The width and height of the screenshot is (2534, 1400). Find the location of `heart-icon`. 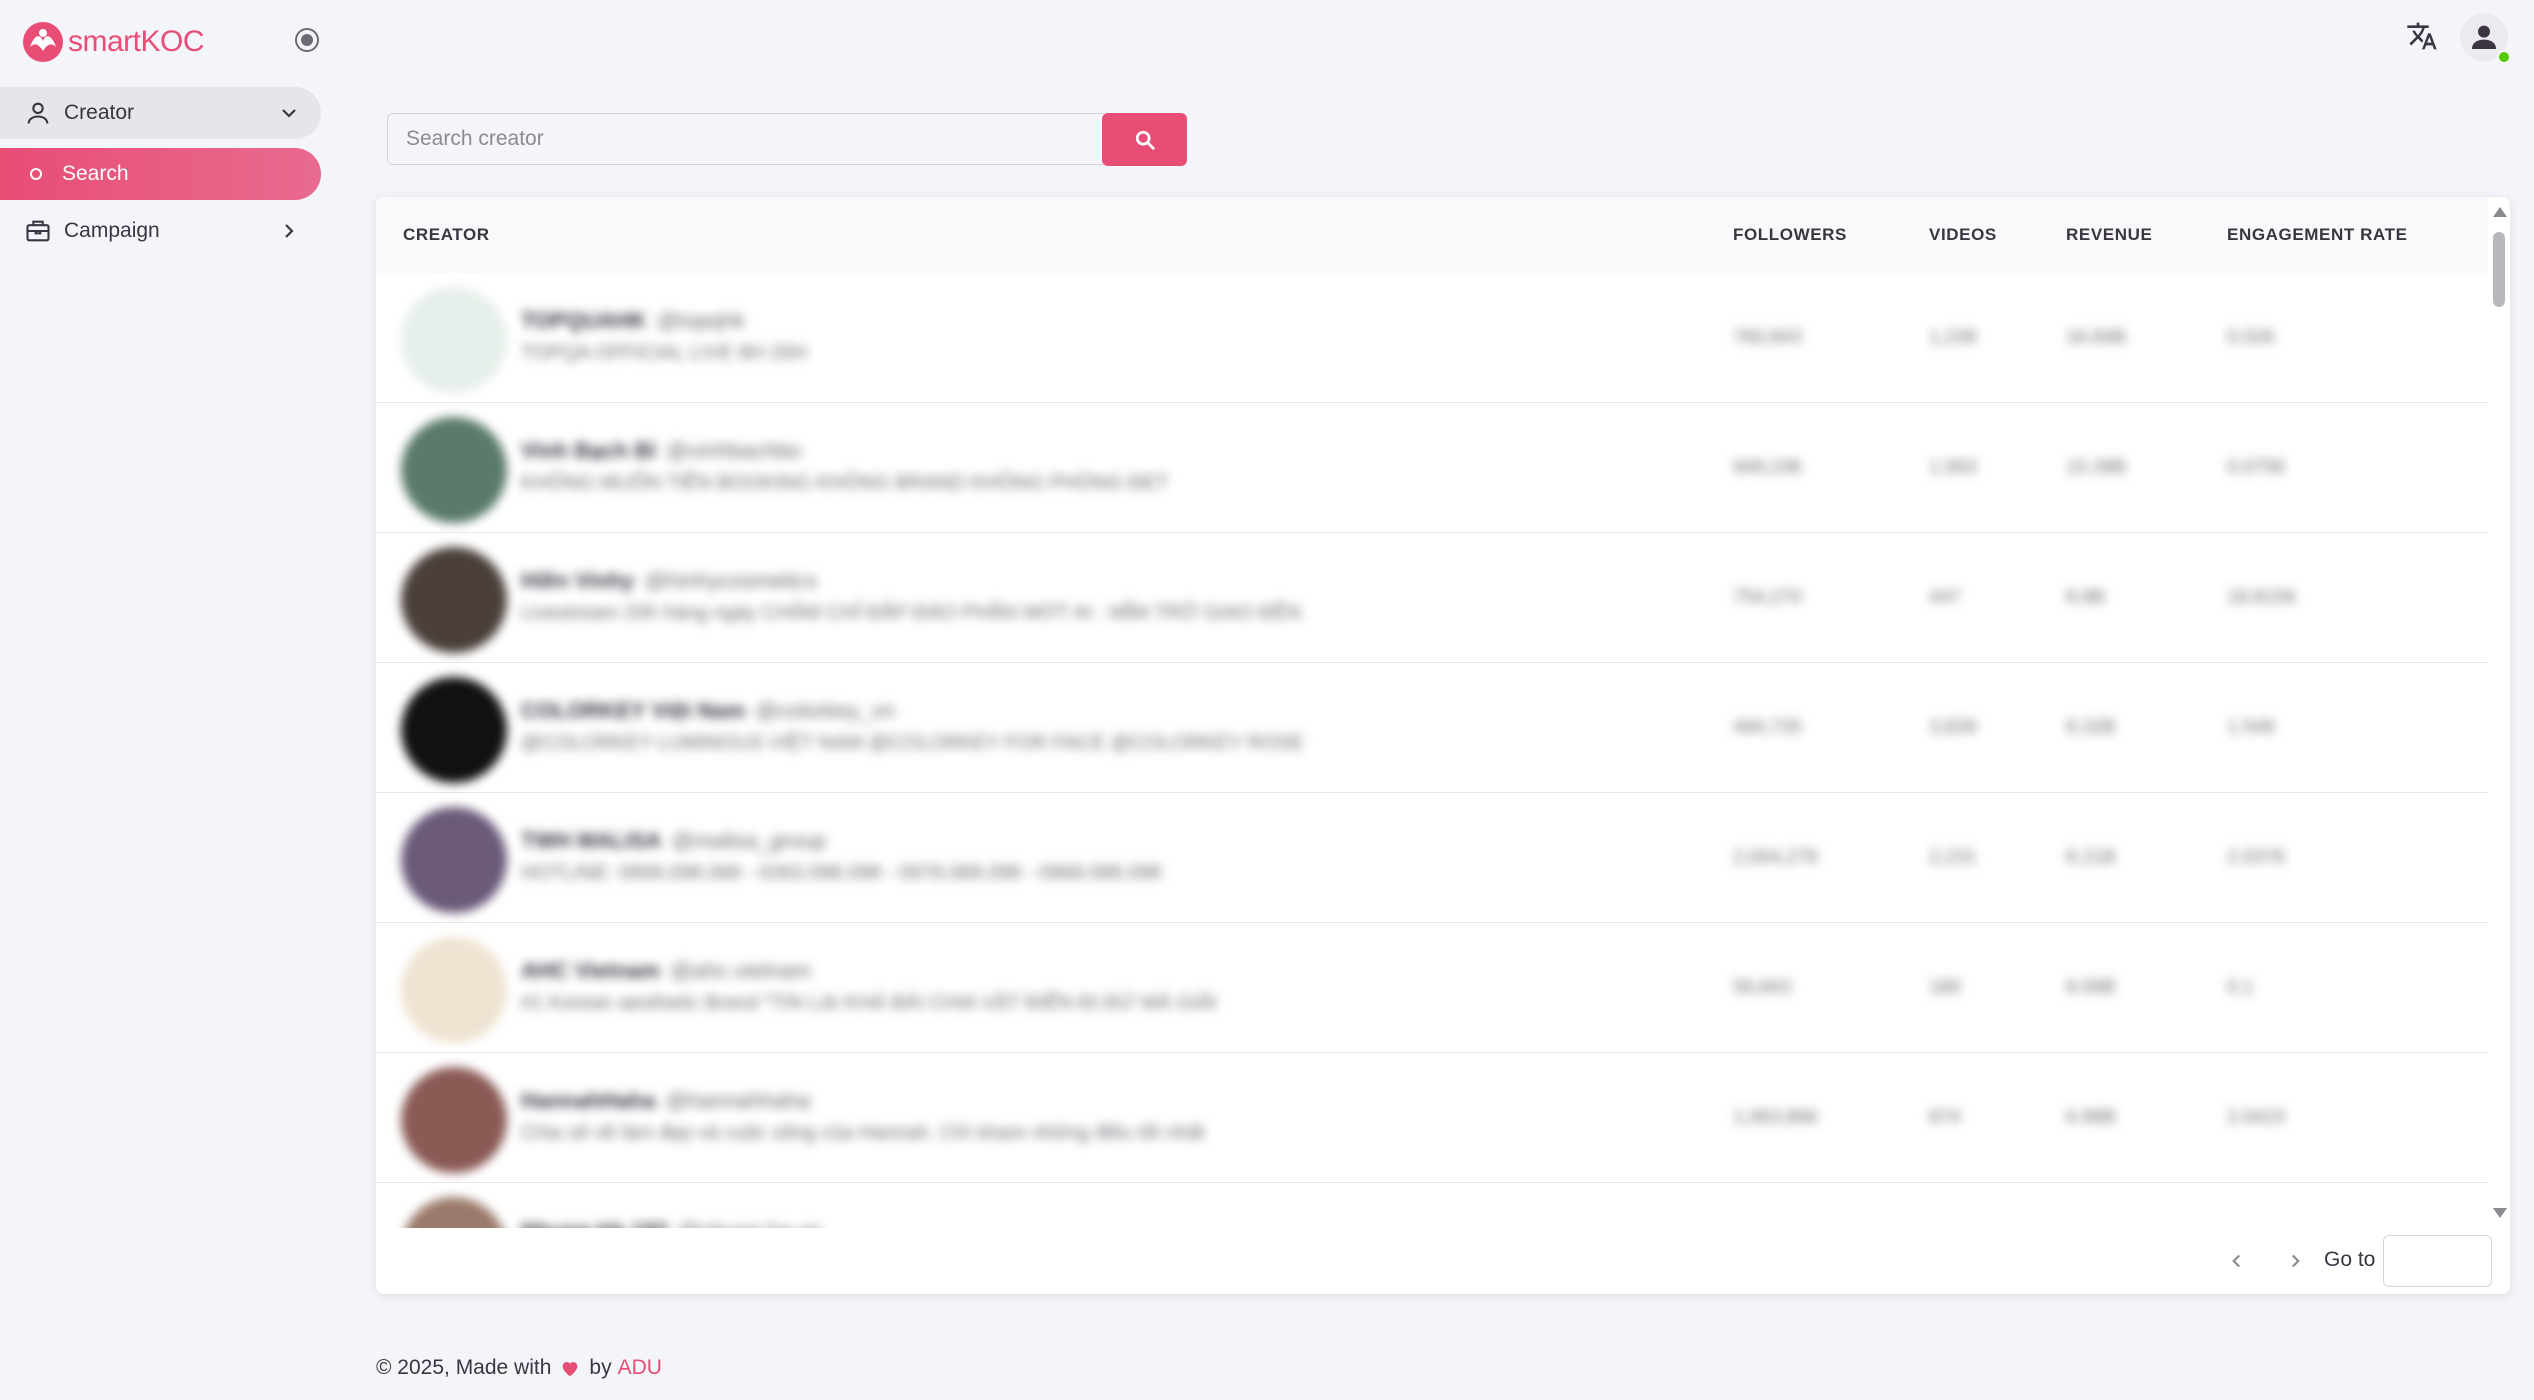

heart-icon is located at coordinates (570, 1369).